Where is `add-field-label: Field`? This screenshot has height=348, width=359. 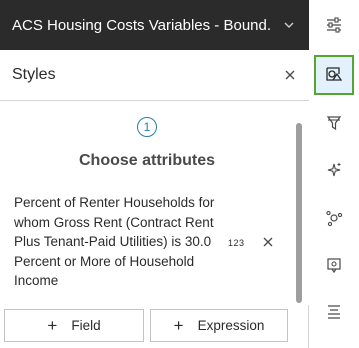 add-field-label: Field is located at coordinates (86, 325).